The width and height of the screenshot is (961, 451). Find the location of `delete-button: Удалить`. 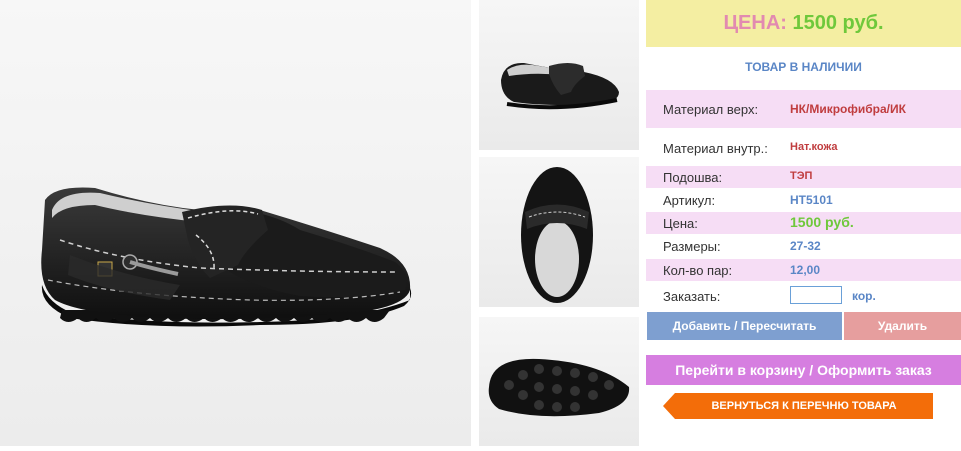

delete-button: Удалить is located at coordinates (902, 326).